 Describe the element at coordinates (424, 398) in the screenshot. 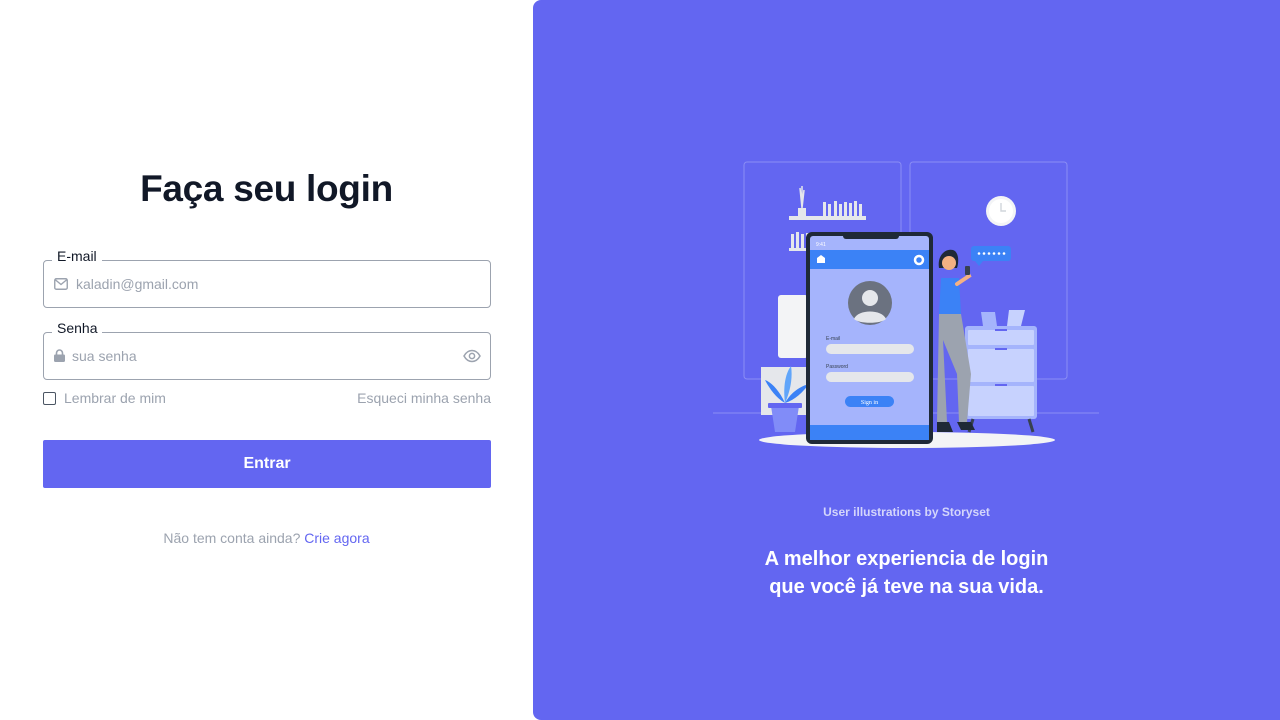

I see `forgot-password-link: Esqueci minha senha` at that location.